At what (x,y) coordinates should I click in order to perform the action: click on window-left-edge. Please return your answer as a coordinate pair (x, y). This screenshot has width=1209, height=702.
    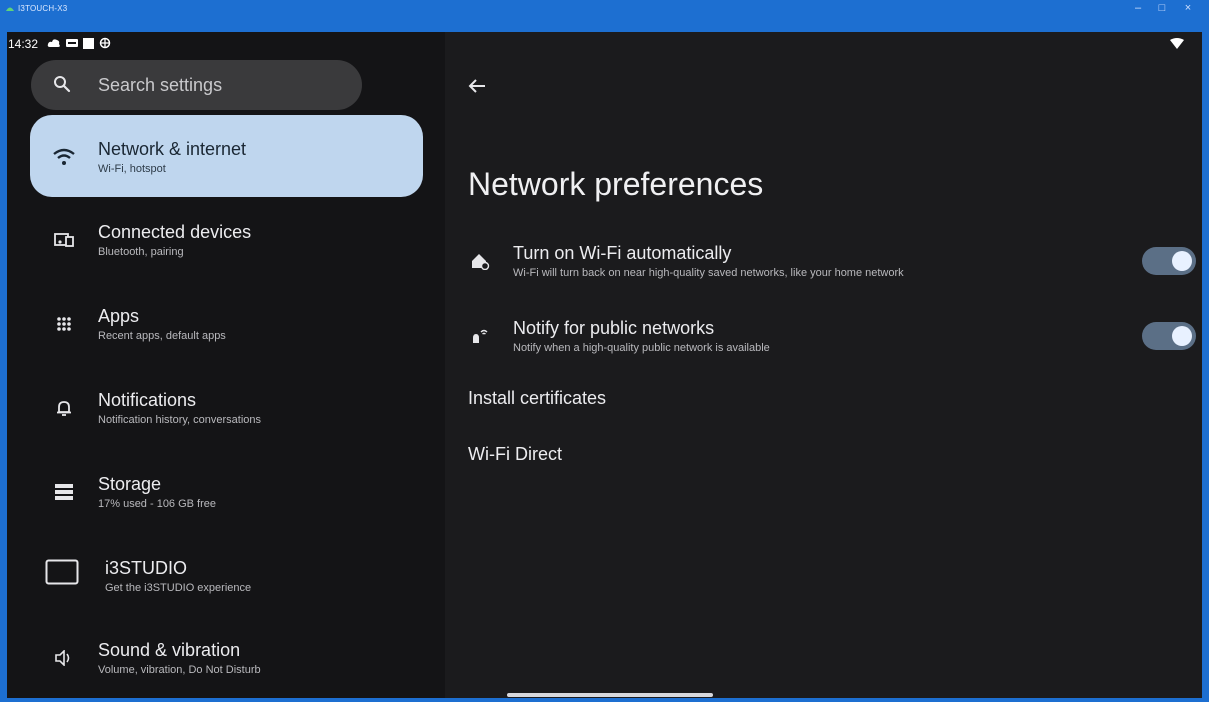
    Looking at the image, I should click on (3, 367).